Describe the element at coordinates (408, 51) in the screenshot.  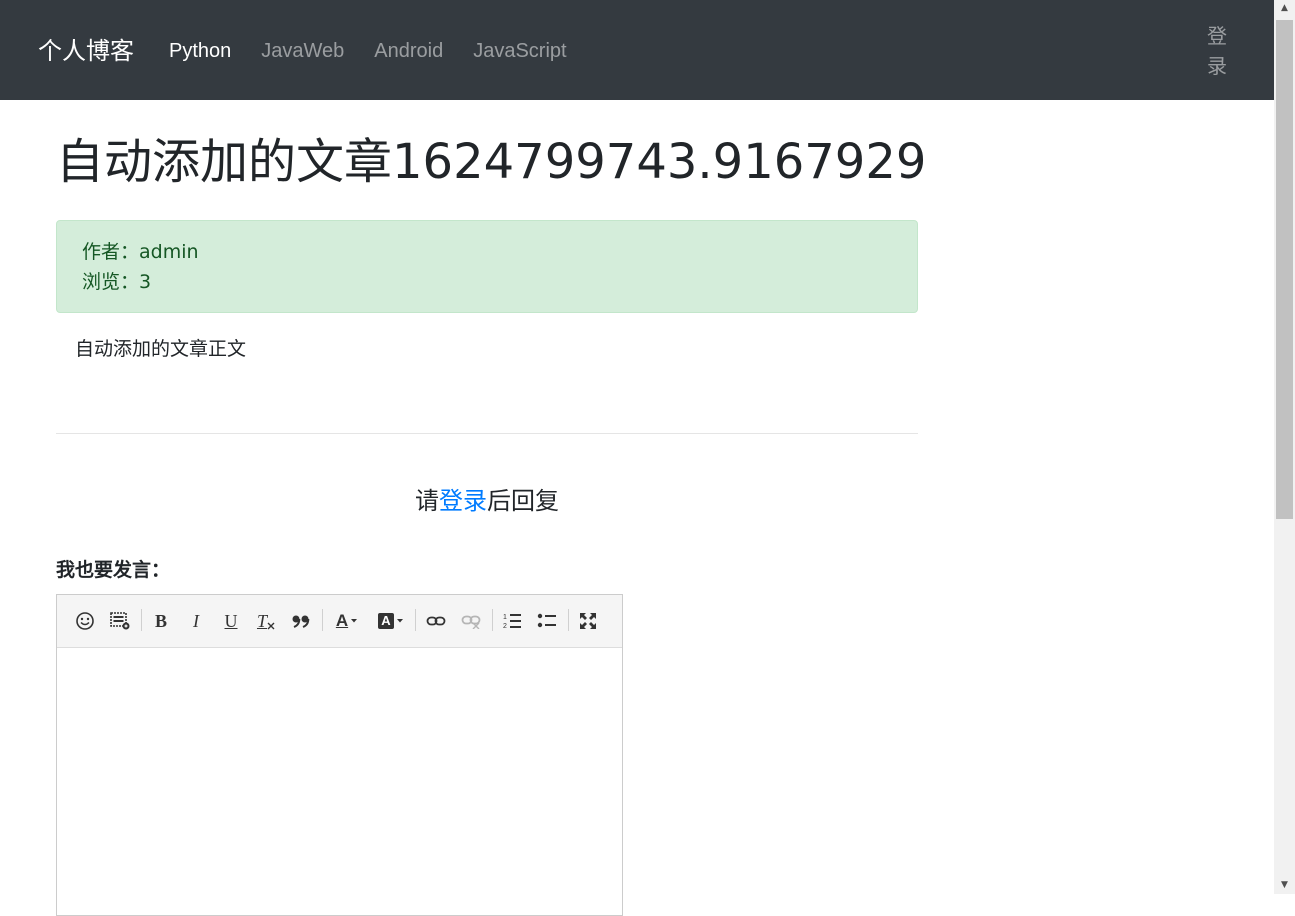
I see `nav-link-android: Android` at that location.